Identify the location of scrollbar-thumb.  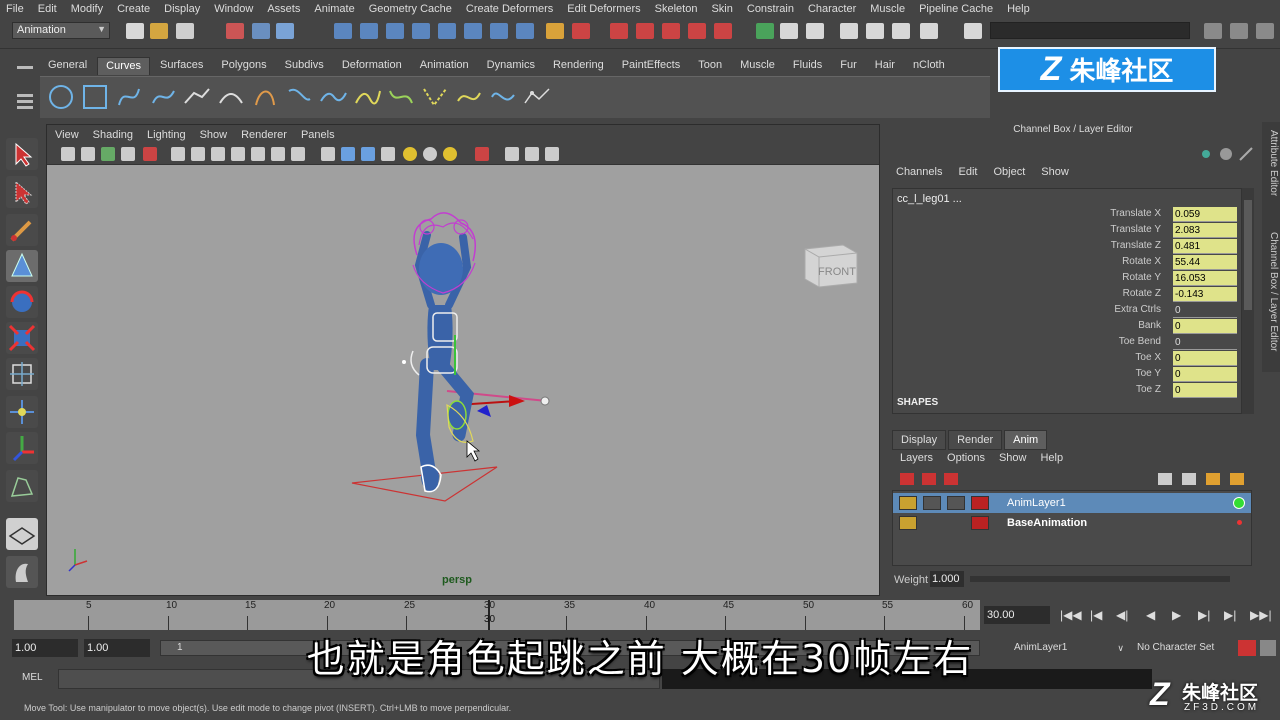
(1248, 255).